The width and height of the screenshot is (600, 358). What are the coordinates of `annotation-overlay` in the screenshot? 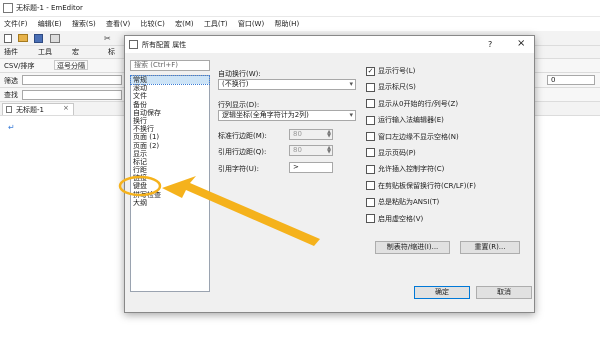 It's located at (219, 210).